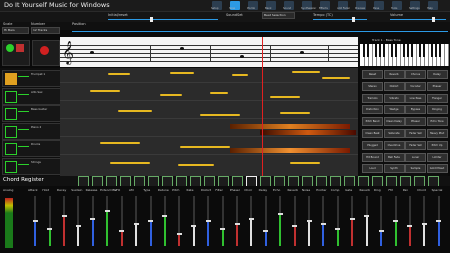 This screenshot has width=450, height=253. Describe the element at coordinates (394, 169) in the screenshot. I see `effect-button: Synth` at that location.